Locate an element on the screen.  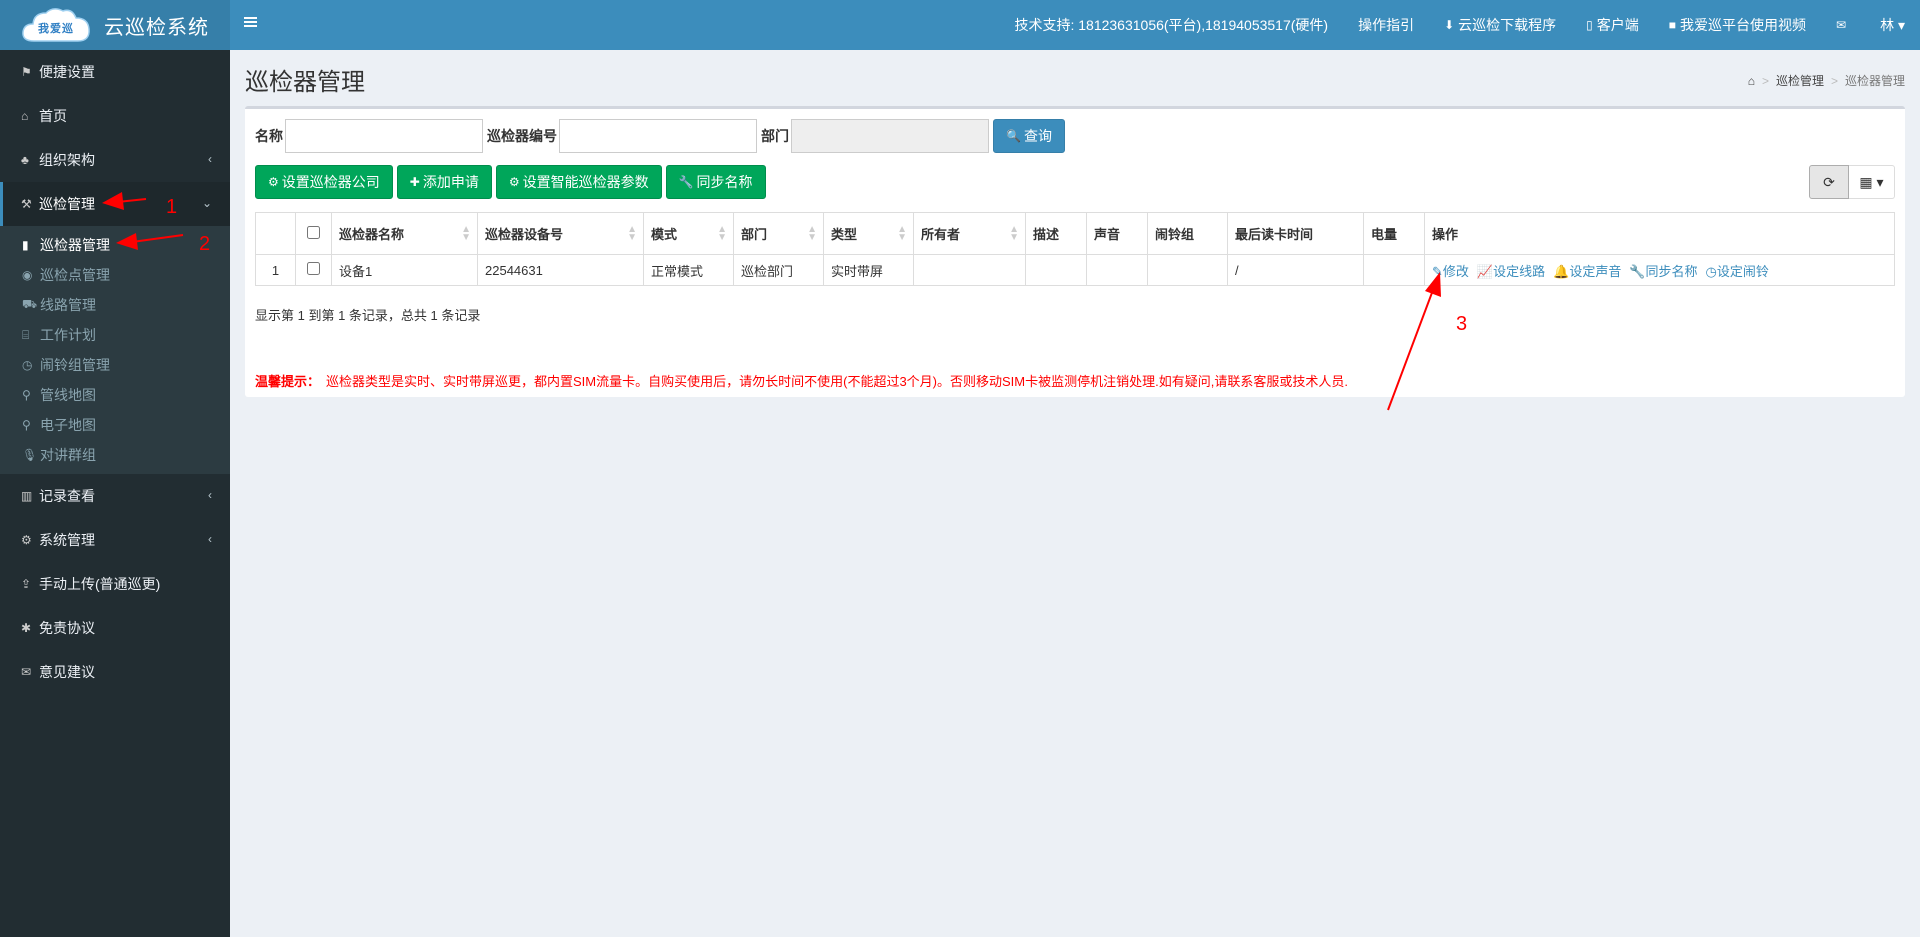
edit-link: ✎修改 is located at coordinates (1452, 271).